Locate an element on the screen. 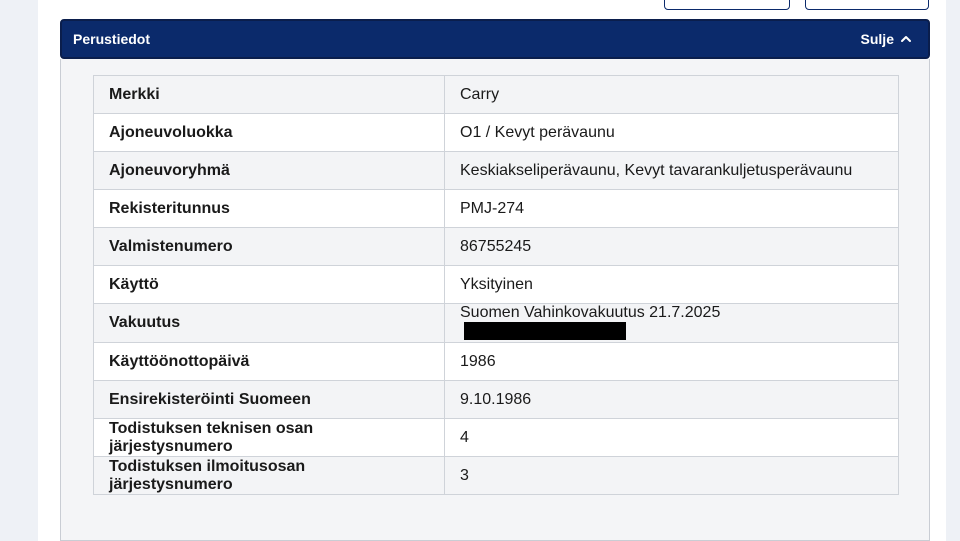  table-row: Merkki Carry is located at coordinates (496, 94).